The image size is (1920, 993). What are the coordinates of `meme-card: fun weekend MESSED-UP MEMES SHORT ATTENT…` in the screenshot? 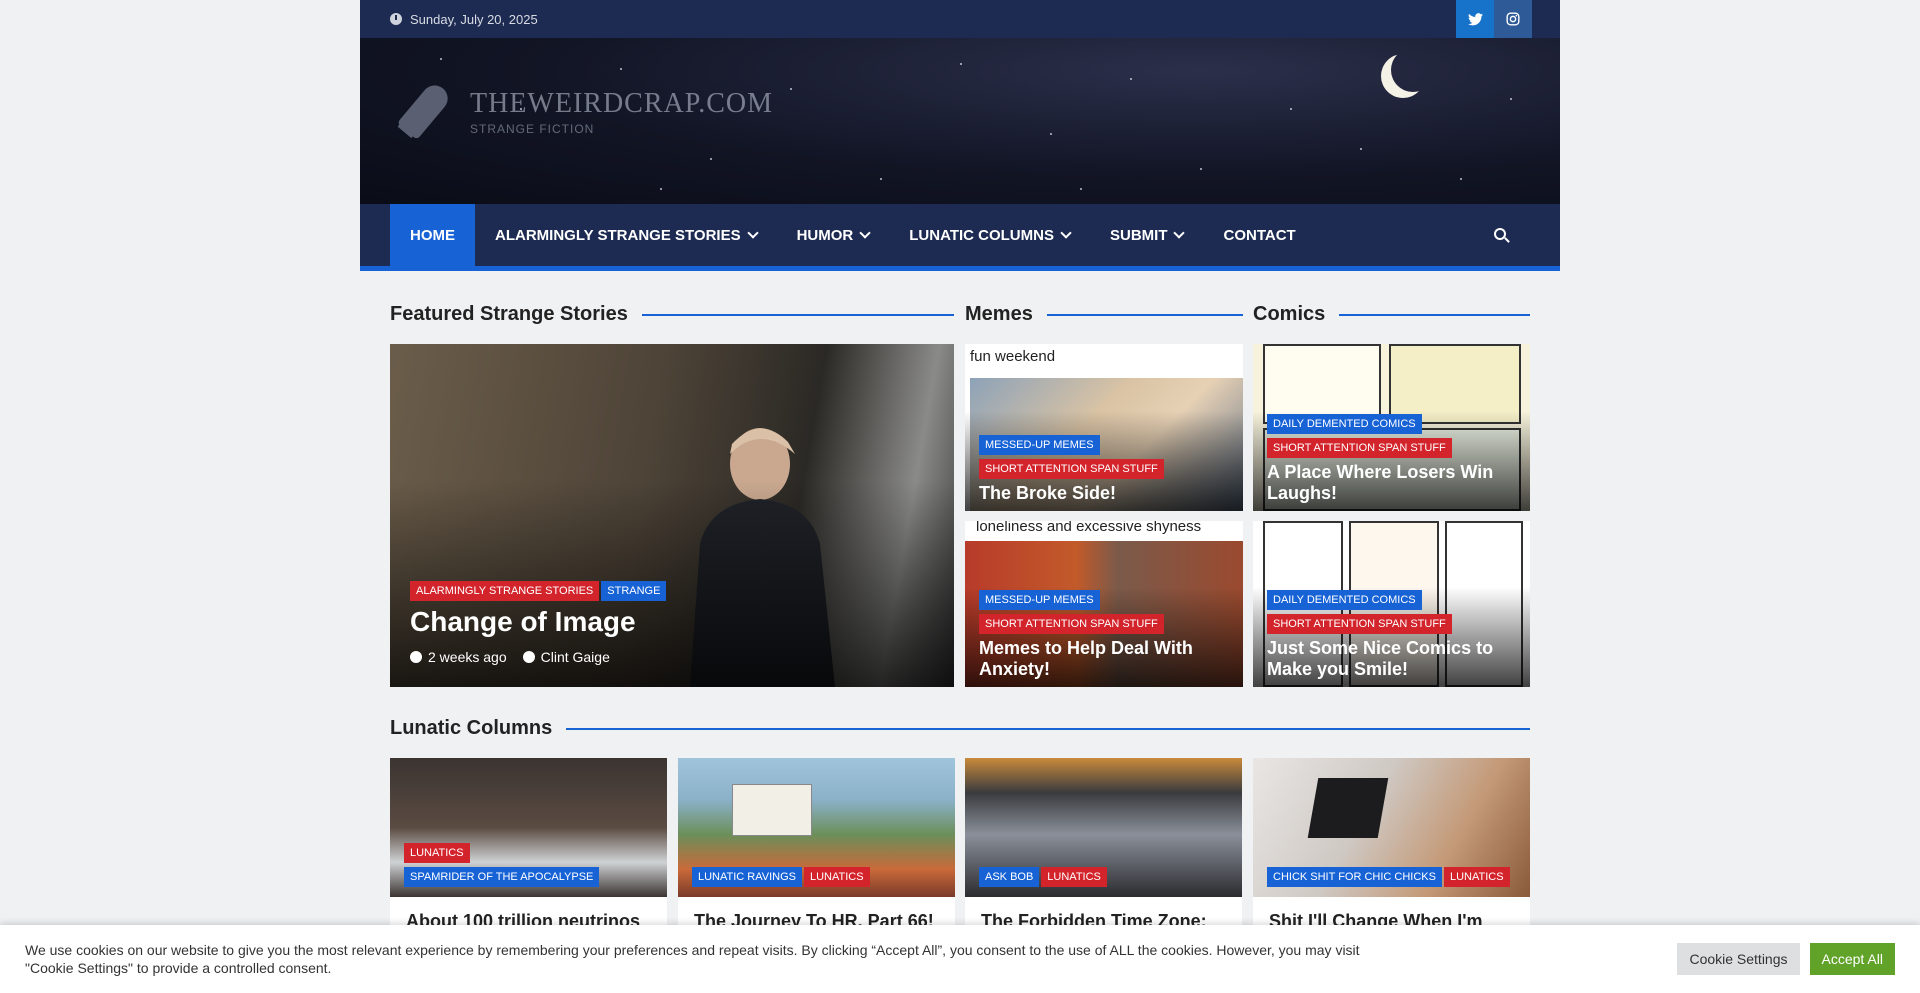 It's located at (1104, 427).